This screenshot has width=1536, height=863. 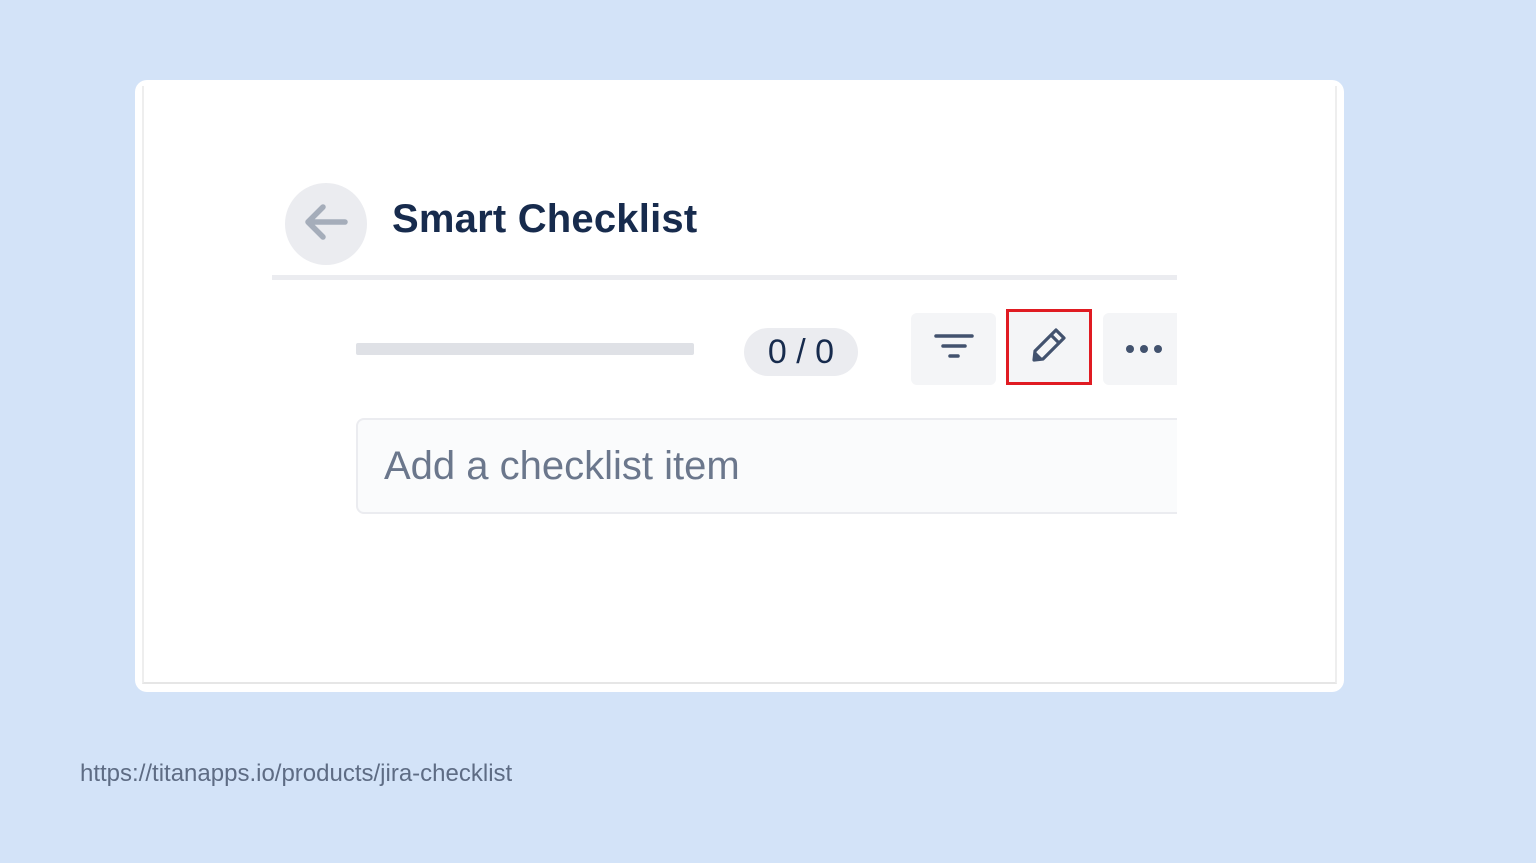 I want to click on add-item-wrapper, so click(x=766, y=466).